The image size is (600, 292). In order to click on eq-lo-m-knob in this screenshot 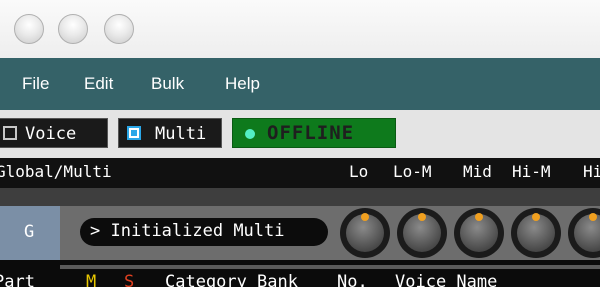, I will do `click(422, 233)`.